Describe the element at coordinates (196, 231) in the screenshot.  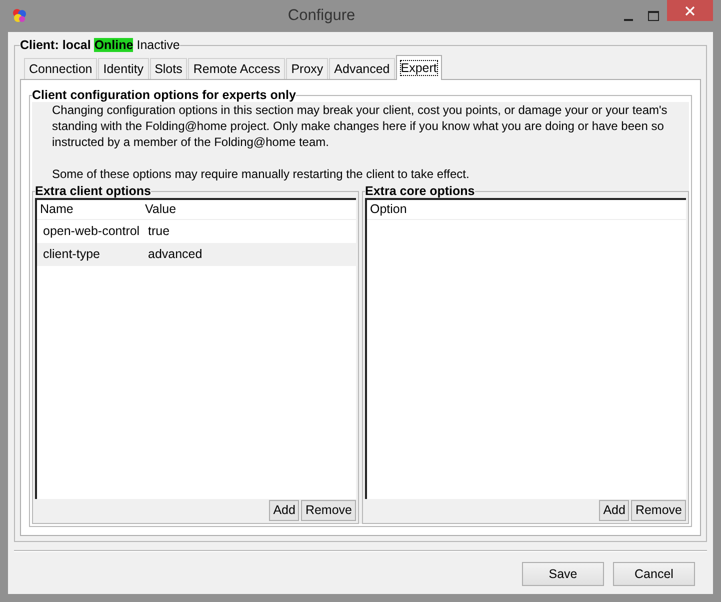
I see `table-row: open-web-control true` at that location.